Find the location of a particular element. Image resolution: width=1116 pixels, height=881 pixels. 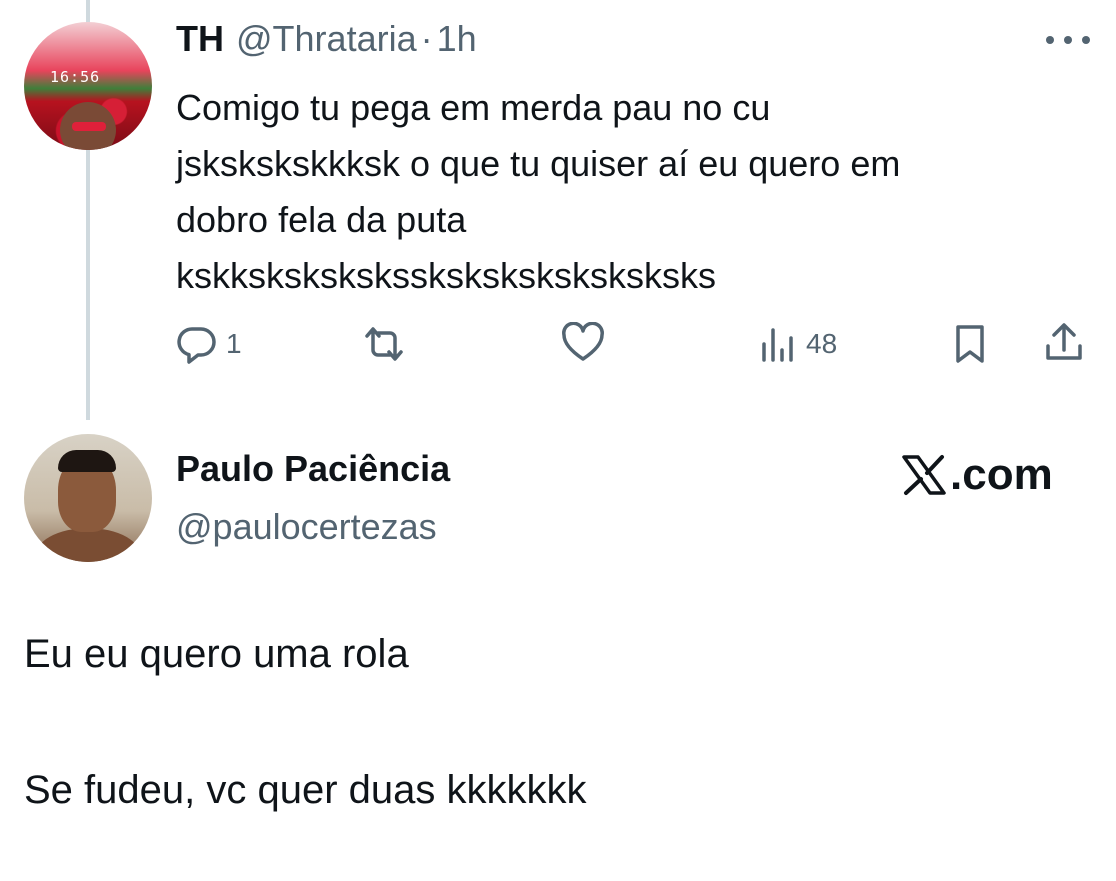

reply-button: 1 is located at coordinates (209, 344).